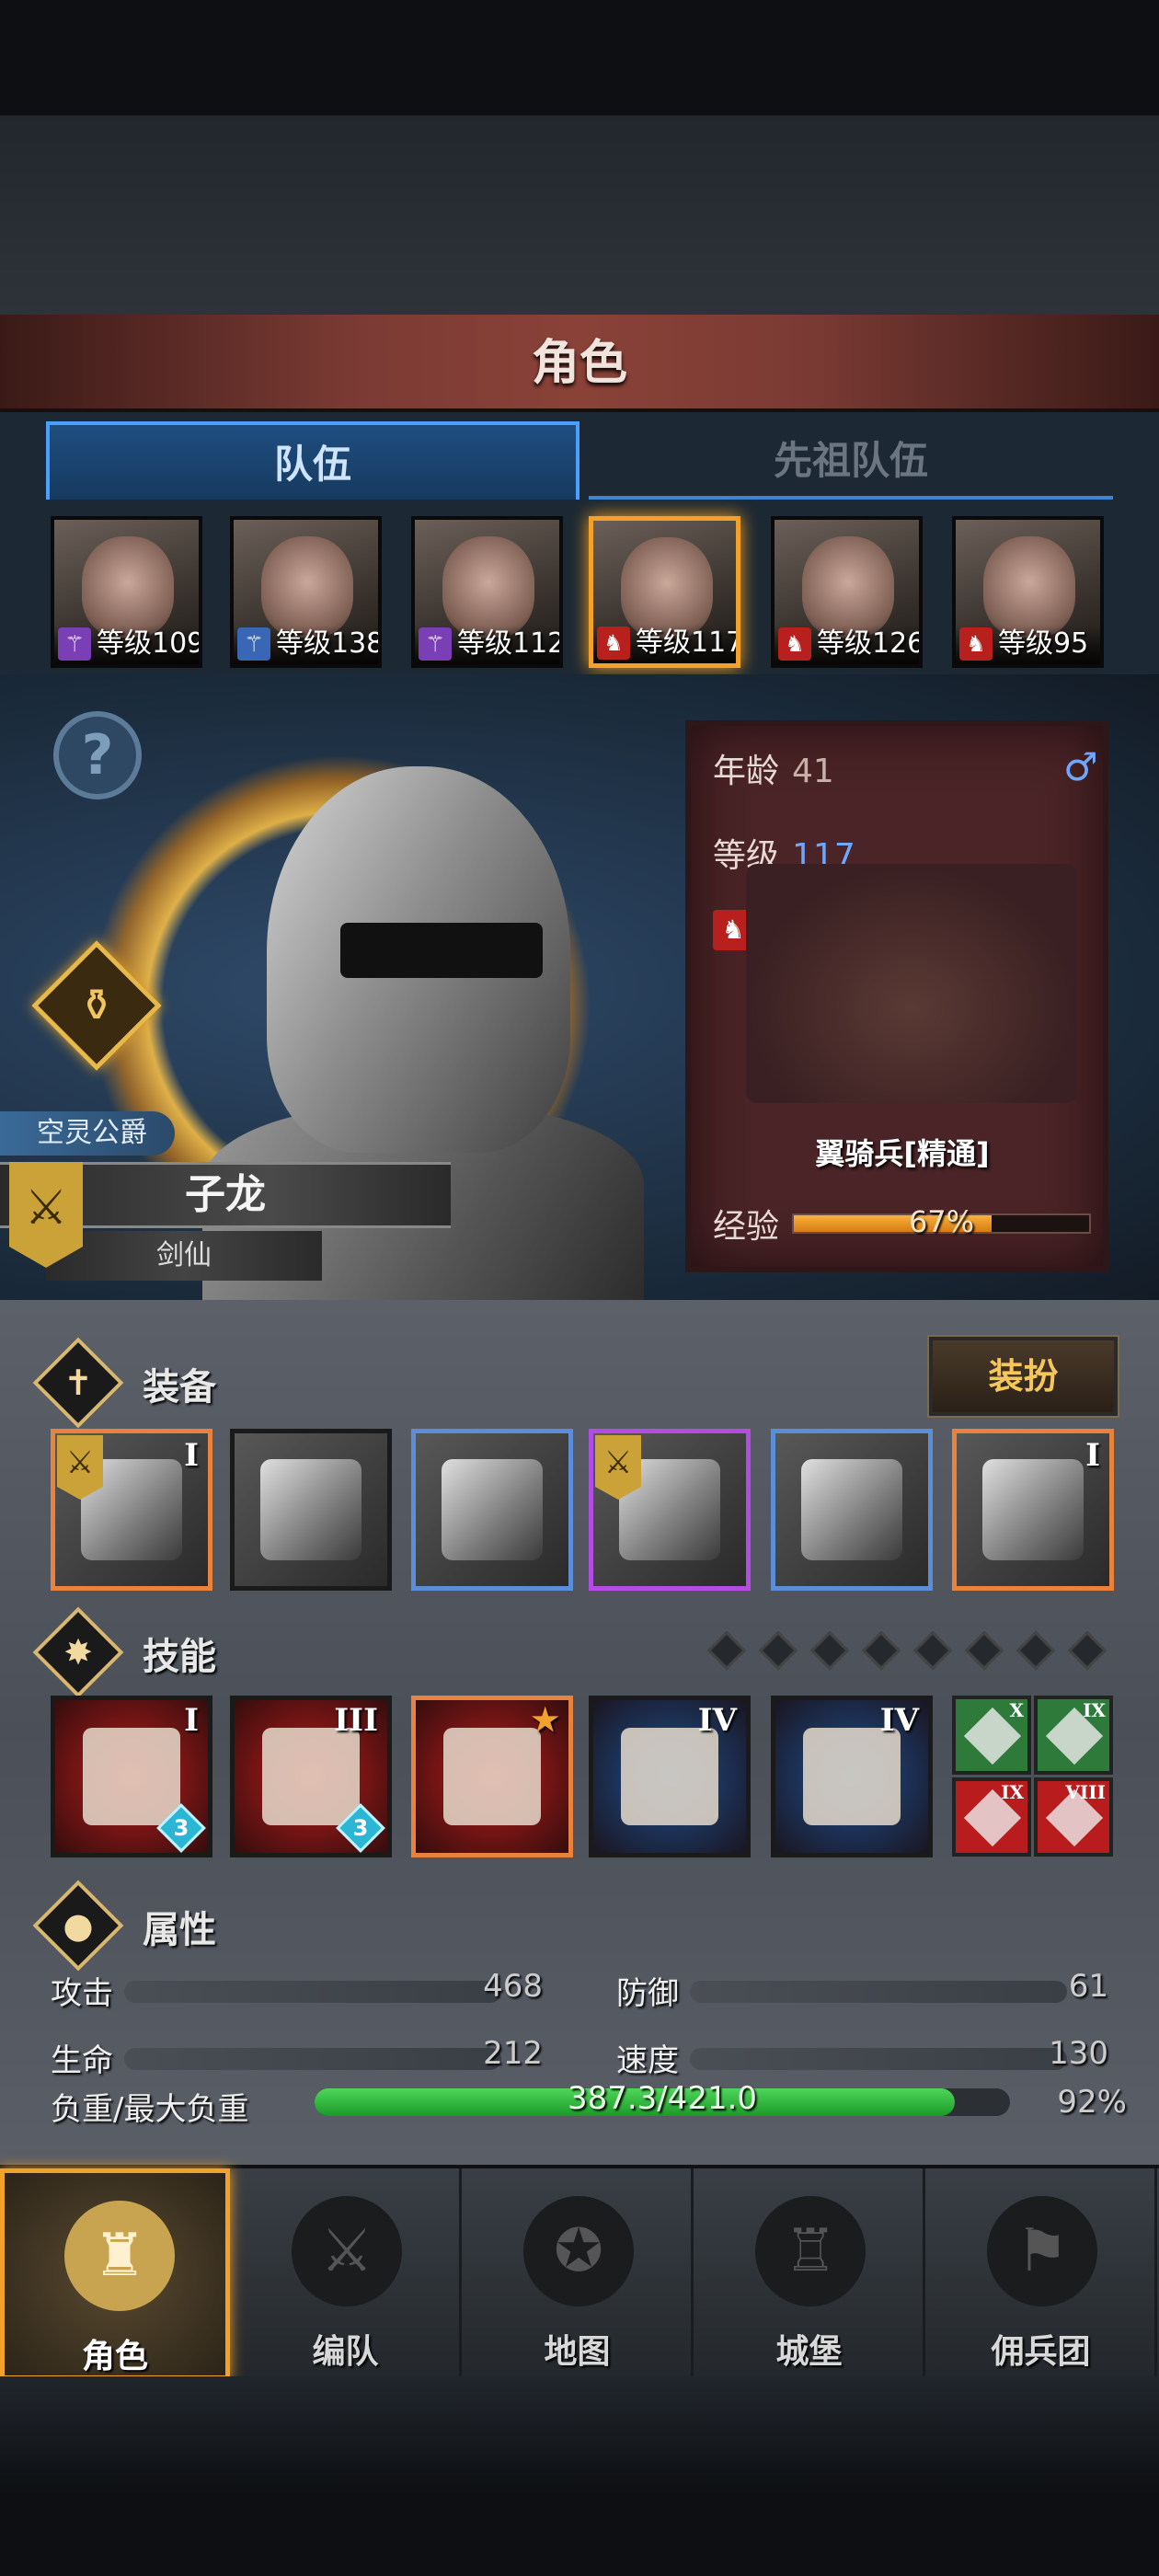 This screenshot has width=1159, height=2576. I want to click on equipment-slot: ⚔, so click(670, 1510).